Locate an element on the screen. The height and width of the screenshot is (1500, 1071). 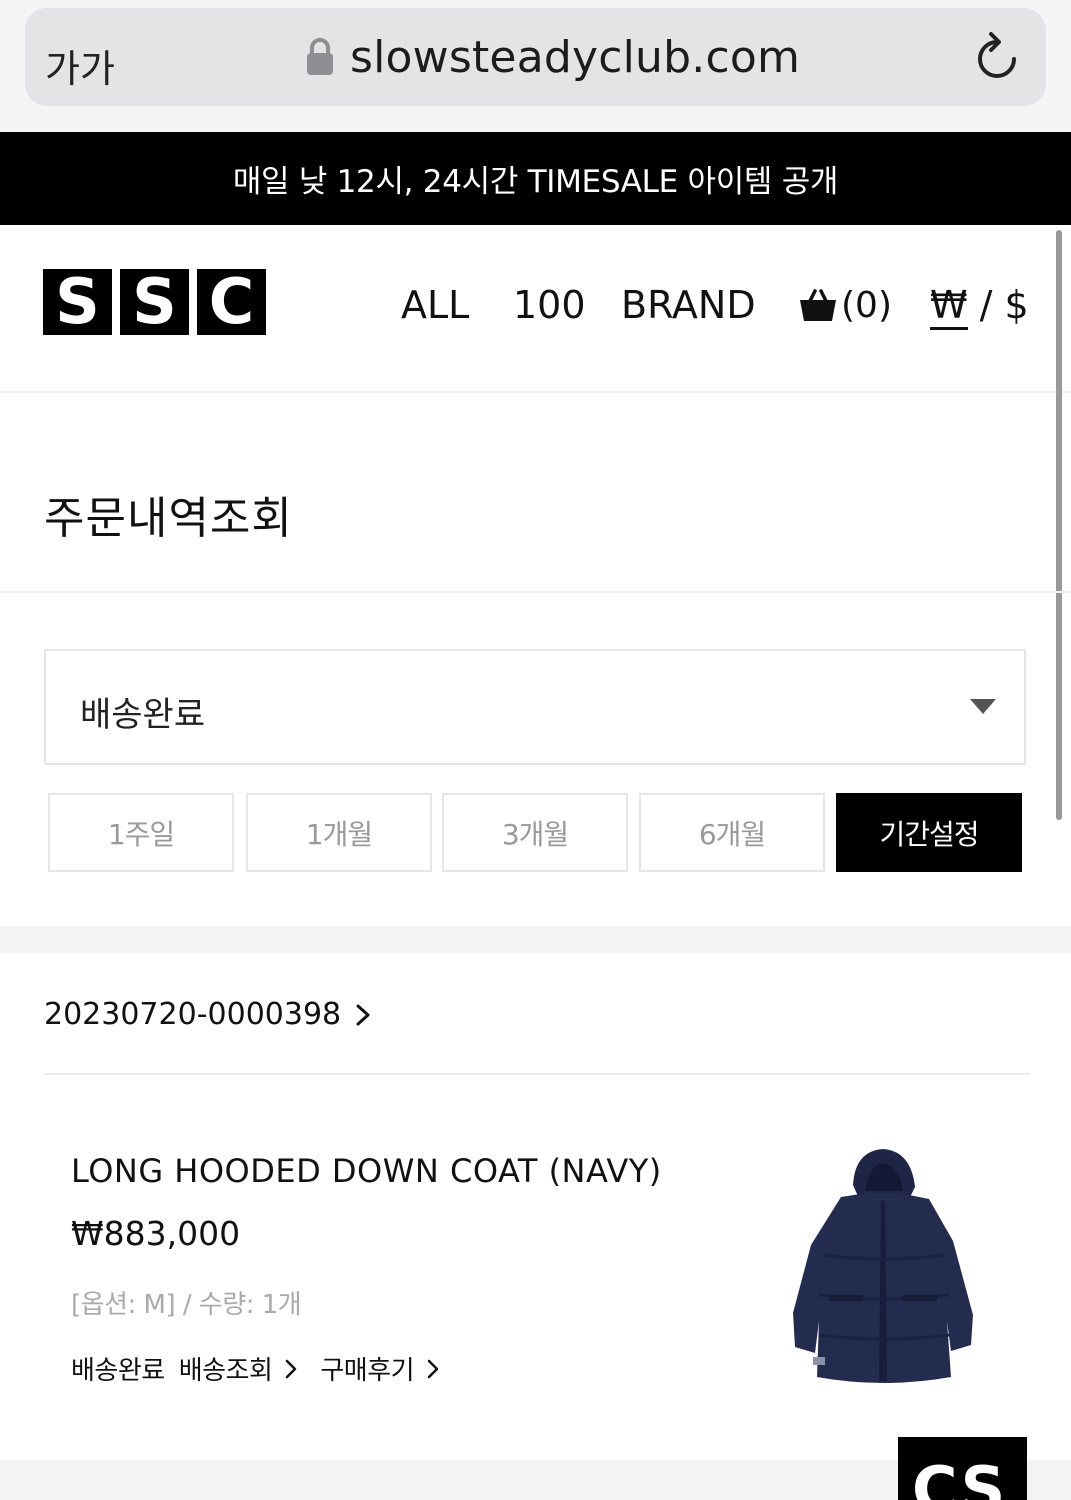
product-name: LONG HOODED DOWN COAT (NAVY) is located at coordinates (366, 1171).